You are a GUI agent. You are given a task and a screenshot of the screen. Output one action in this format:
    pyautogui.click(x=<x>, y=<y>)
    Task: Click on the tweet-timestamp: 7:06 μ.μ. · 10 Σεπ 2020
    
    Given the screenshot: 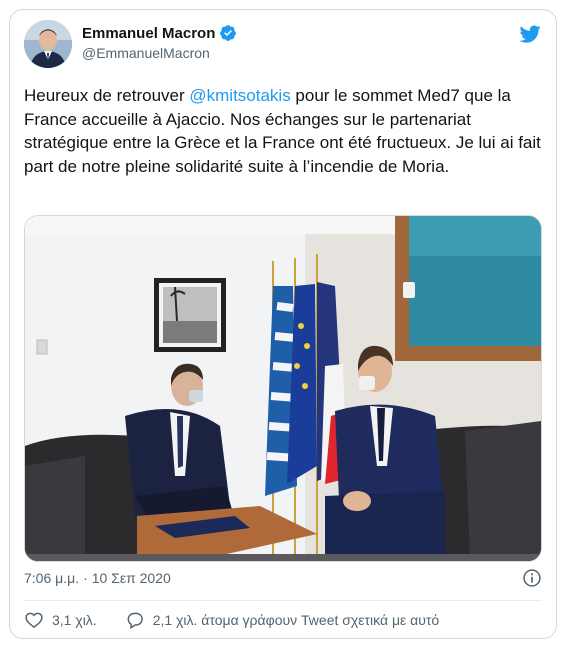 What is the action you would take?
    pyautogui.click(x=97, y=578)
    